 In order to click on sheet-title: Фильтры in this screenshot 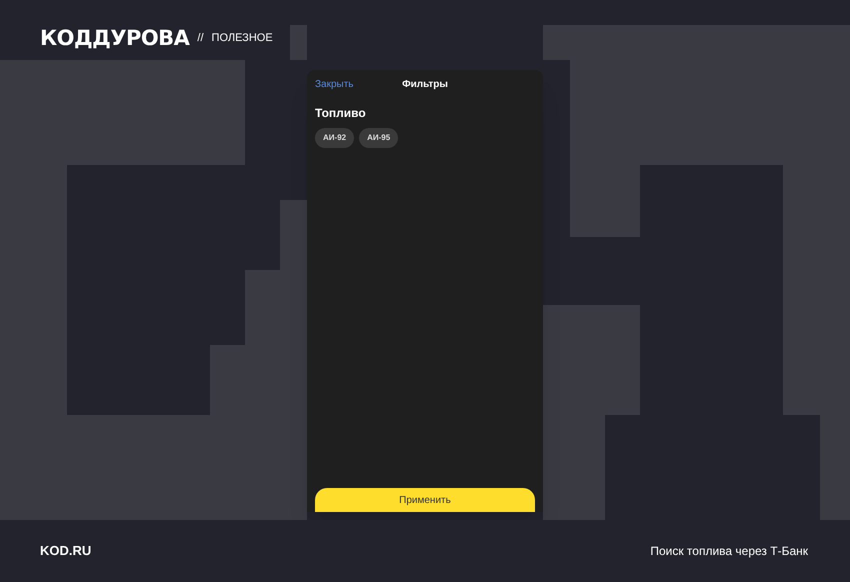, I will do `click(425, 85)`.